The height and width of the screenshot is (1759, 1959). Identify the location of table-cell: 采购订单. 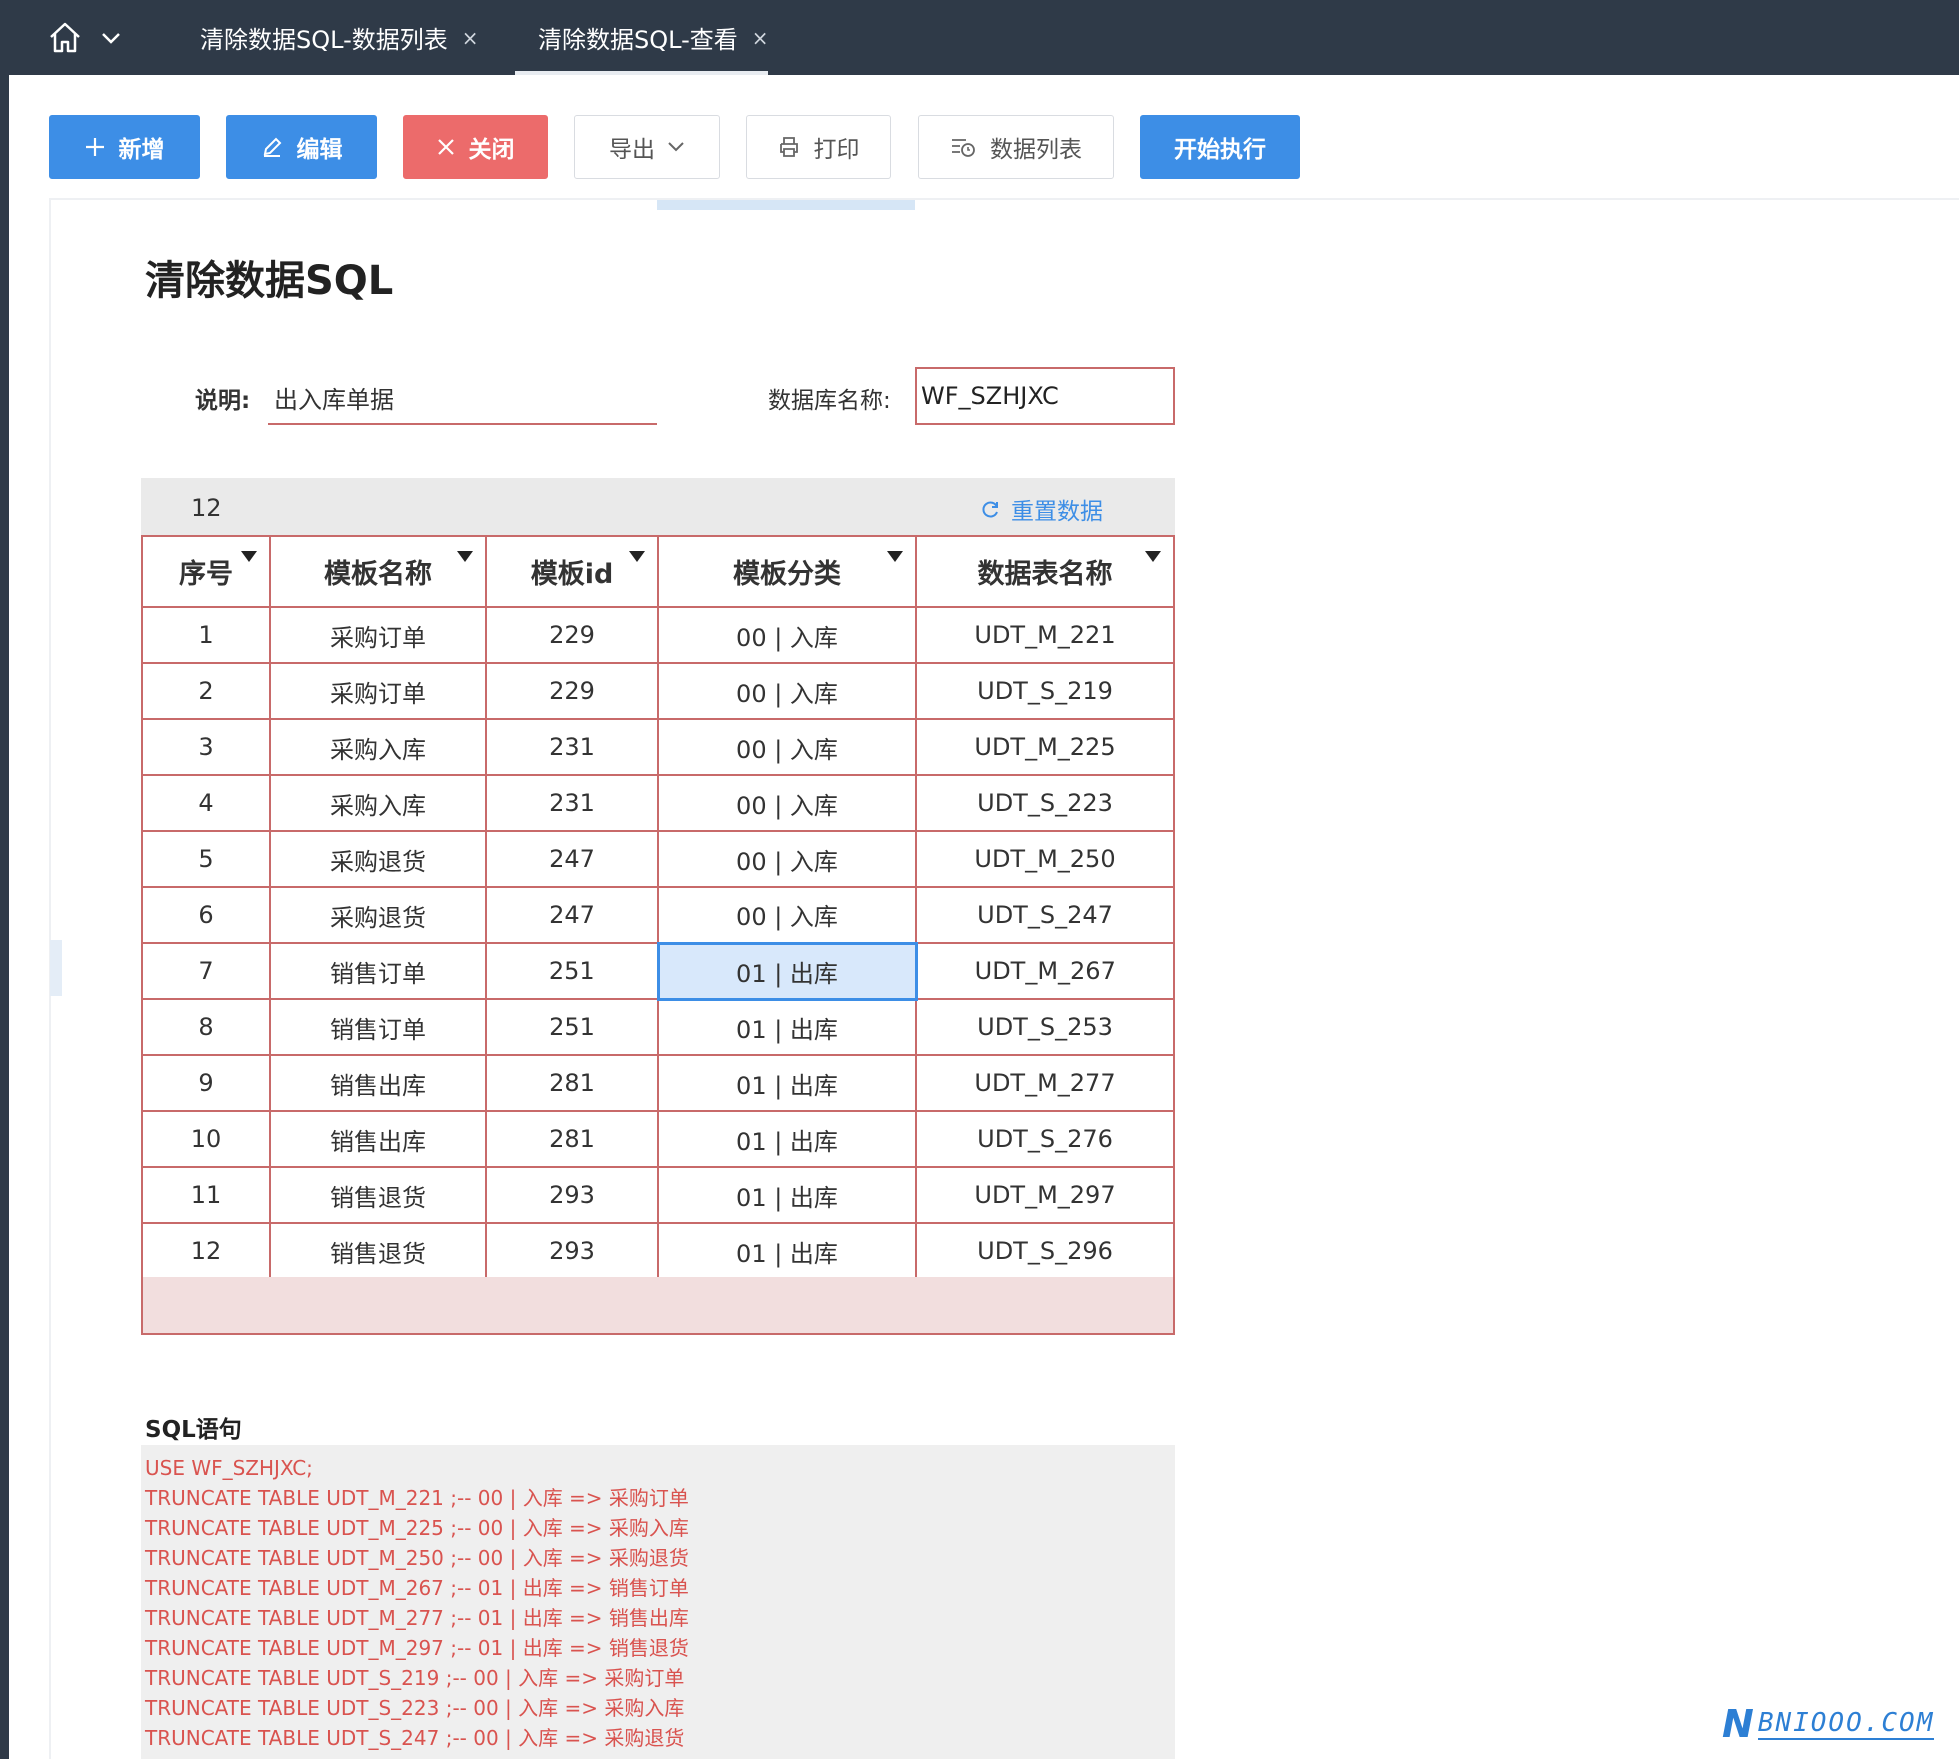
(378, 635).